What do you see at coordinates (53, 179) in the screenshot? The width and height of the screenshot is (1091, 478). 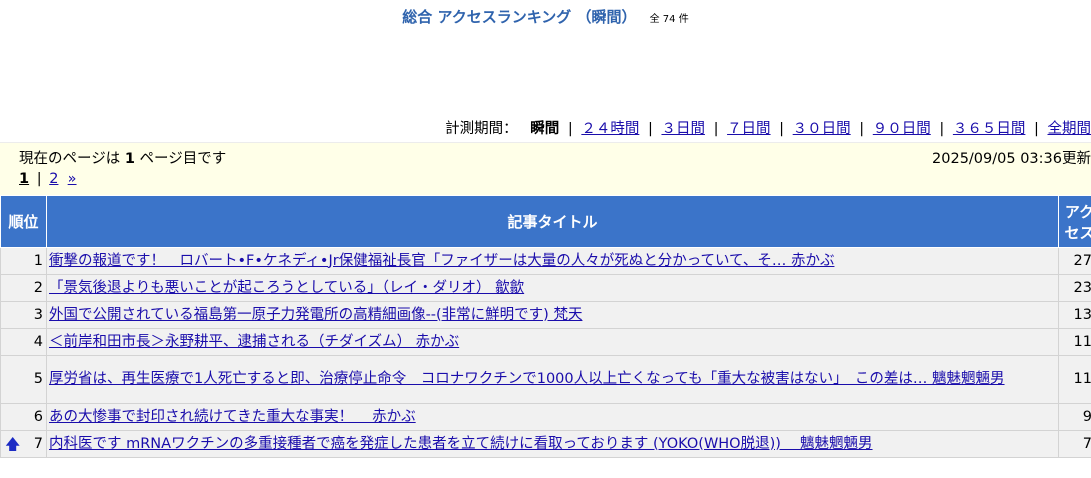 I see `pager-link-2: 2` at bounding box center [53, 179].